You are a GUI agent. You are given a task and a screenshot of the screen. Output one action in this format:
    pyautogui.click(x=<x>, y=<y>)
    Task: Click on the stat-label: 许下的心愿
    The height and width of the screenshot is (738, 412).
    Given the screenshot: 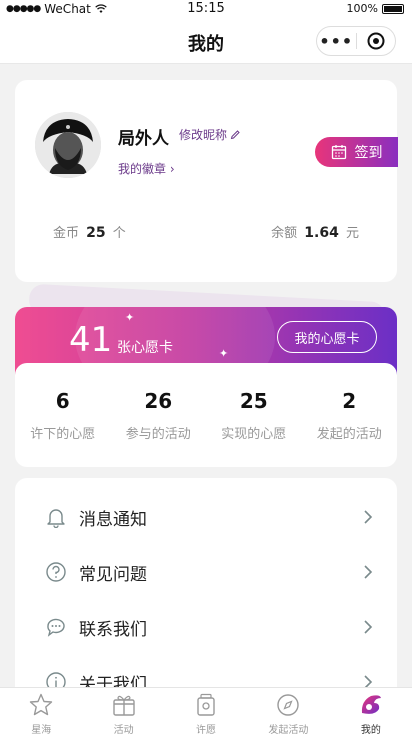 What is the action you would take?
    pyautogui.click(x=63, y=434)
    